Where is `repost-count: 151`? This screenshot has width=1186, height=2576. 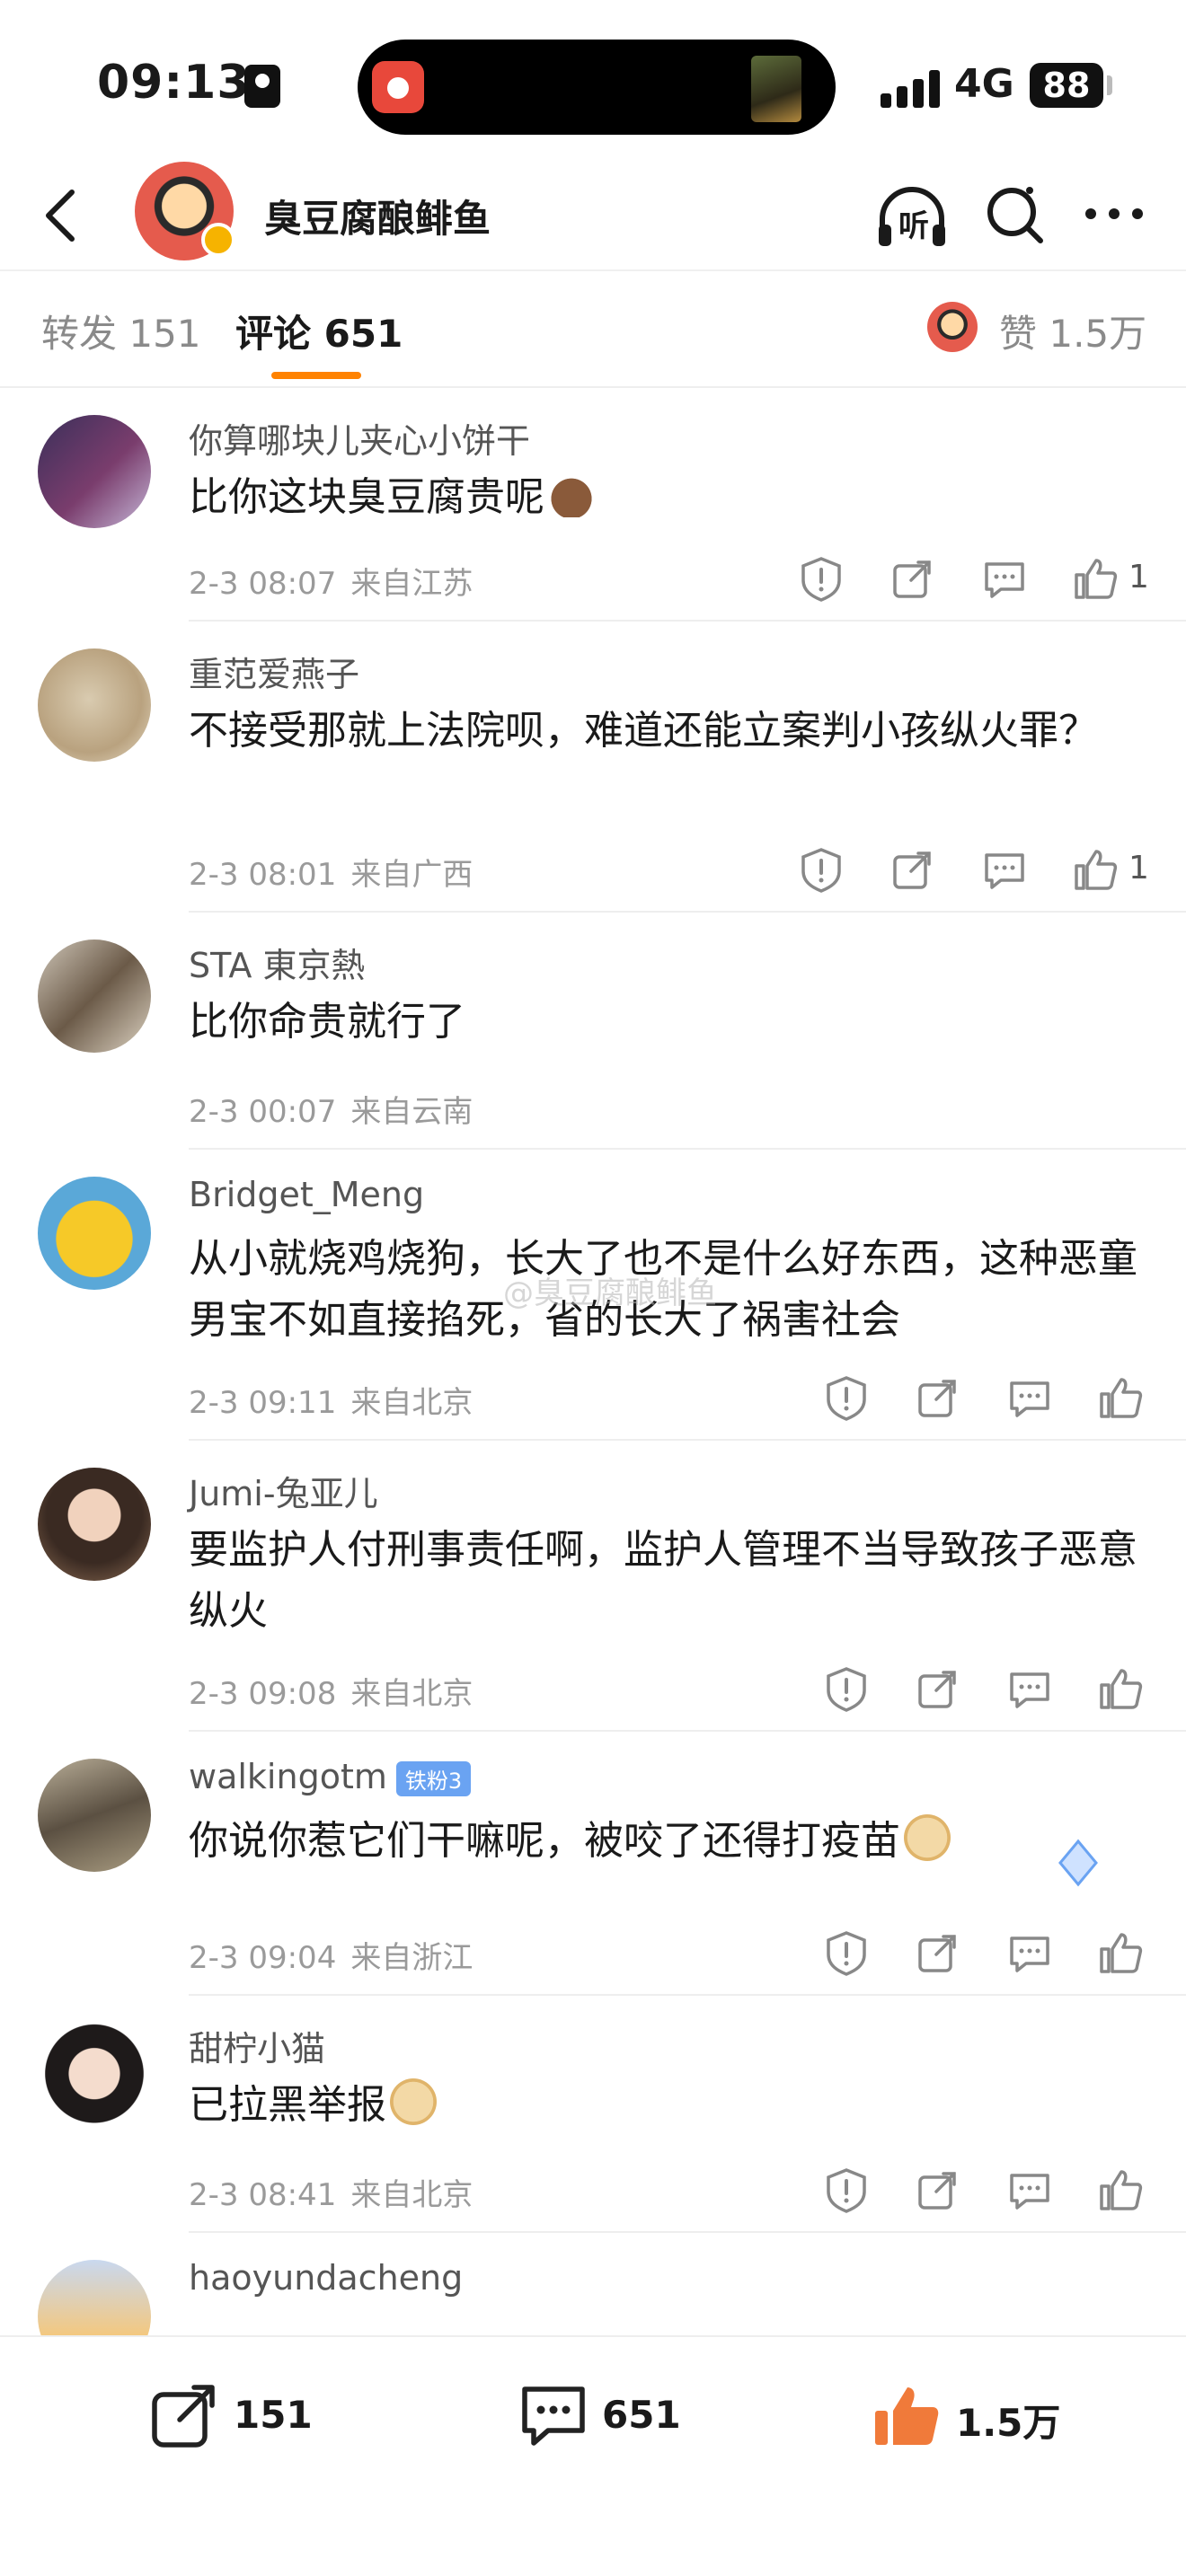
repost-count: 151 is located at coordinates (273, 2415).